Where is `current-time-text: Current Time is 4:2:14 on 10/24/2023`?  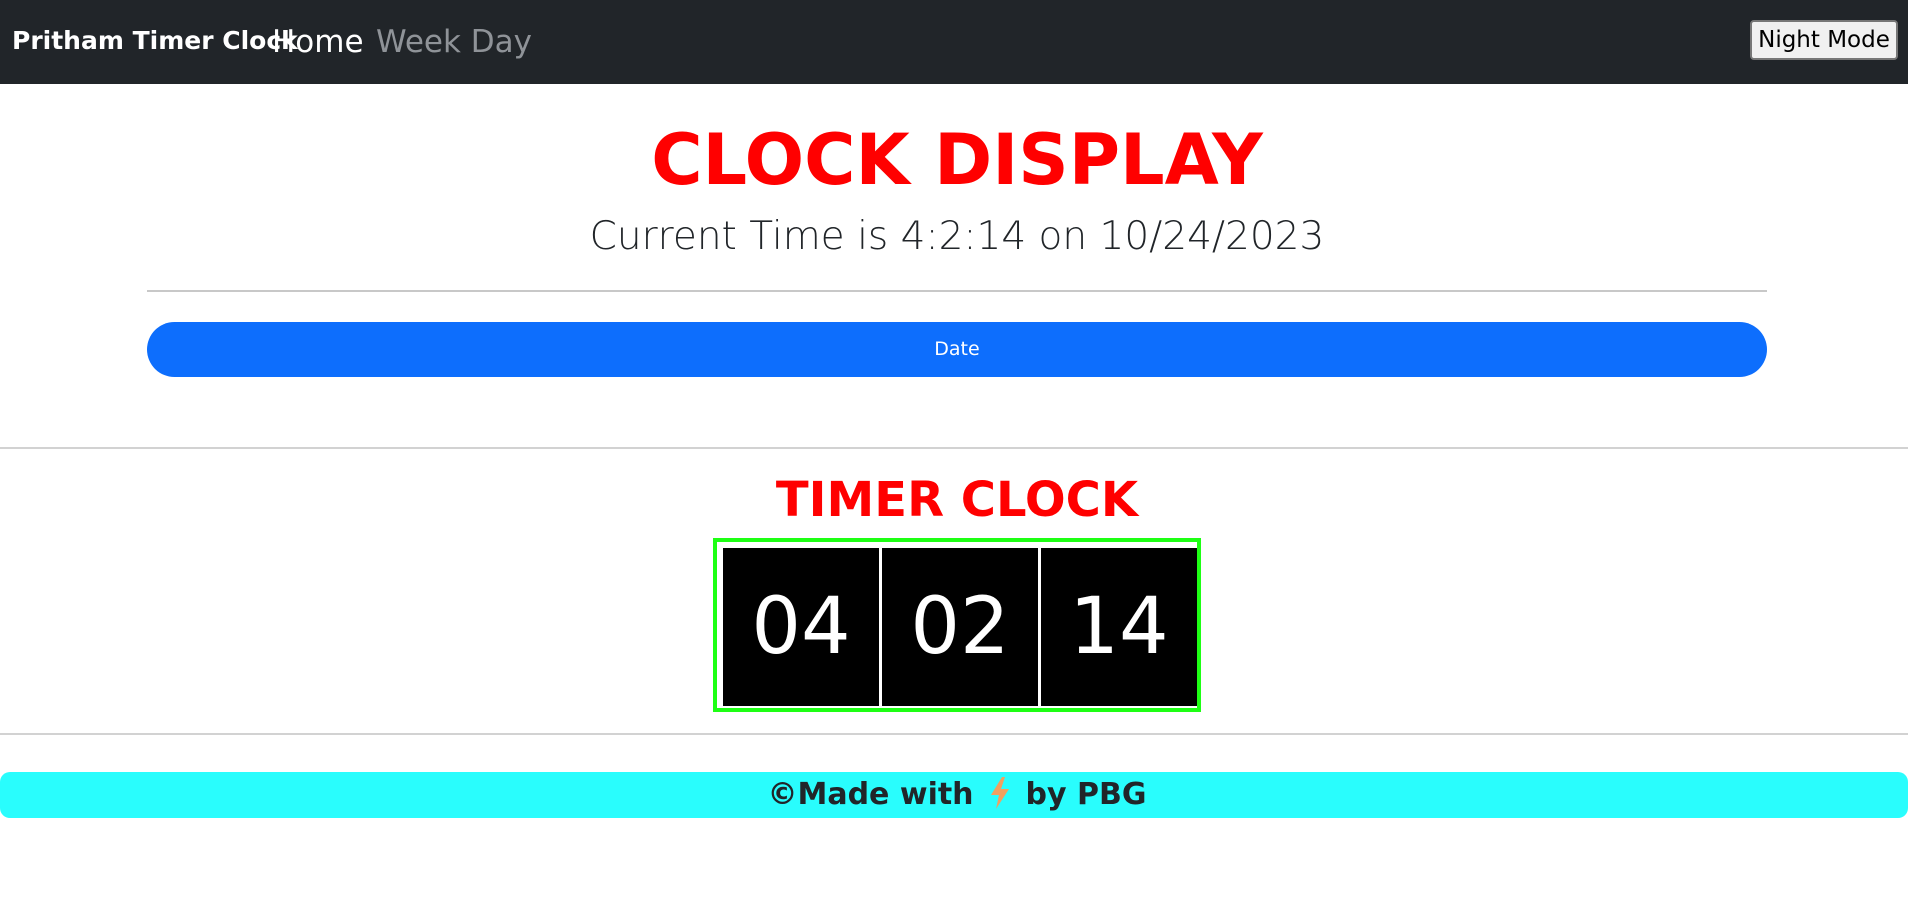 current-time-text: Current Time is 4:2:14 on 10/24/2023 is located at coordinates (957, 236).